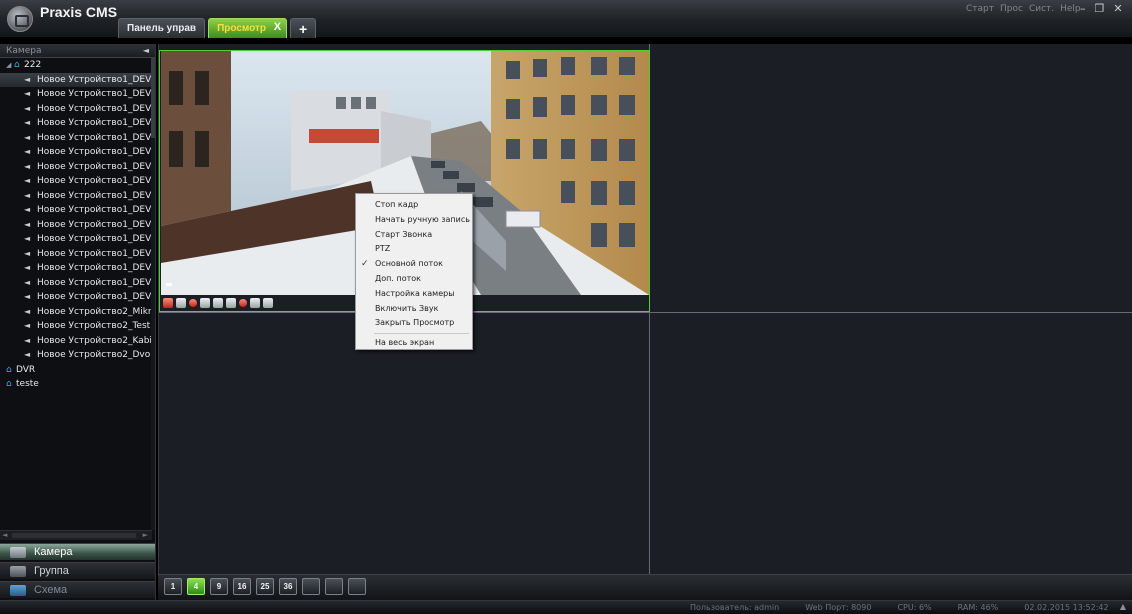 Image resolution: width=1132 pixels, height=614 pixels. Describe the element at coordinates (1083, 8) in the screenshot. I see `minimize-icon: –` at that location.